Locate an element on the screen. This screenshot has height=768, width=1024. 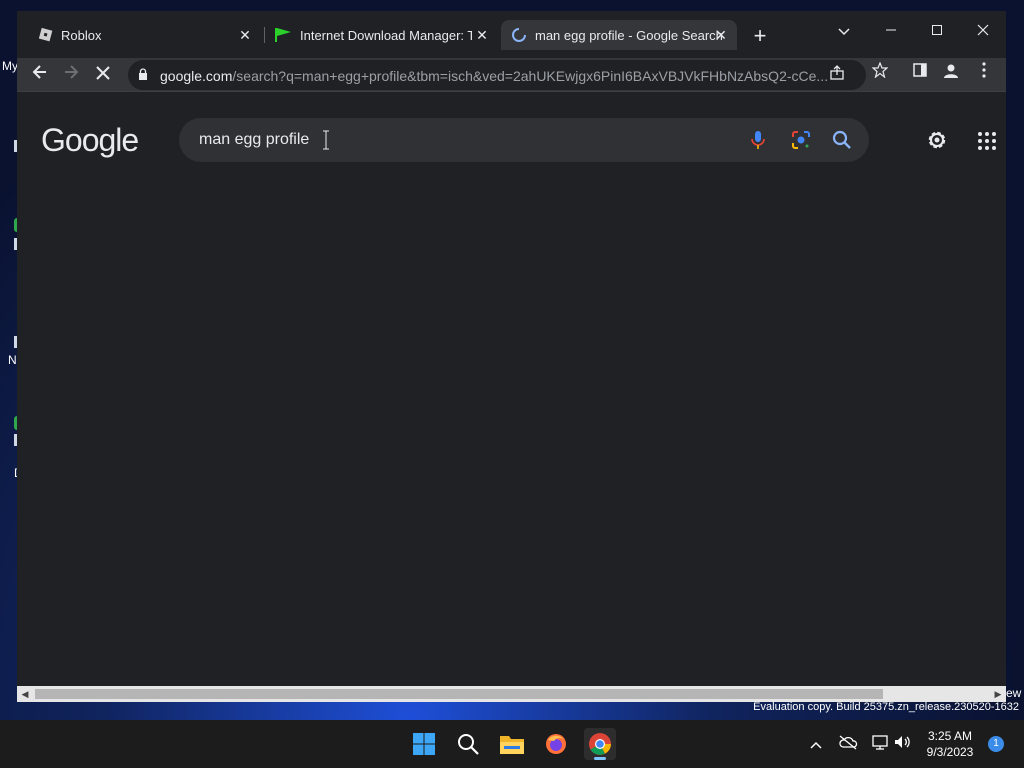
stop-icon is located at coordinates (103, 73).